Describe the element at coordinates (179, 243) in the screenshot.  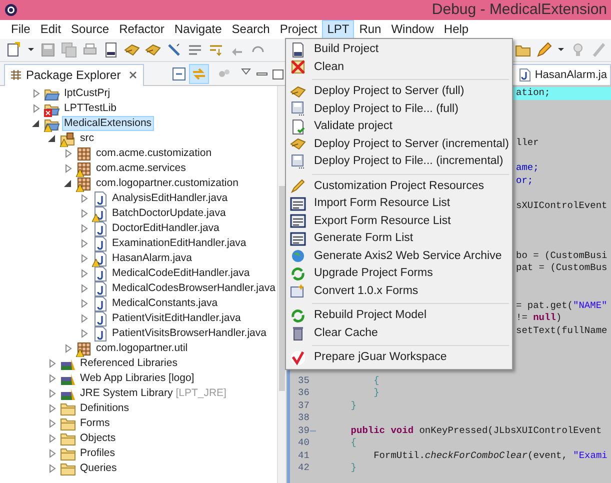
I see `tree-item: ExaminationEditHandler.java` at that location.